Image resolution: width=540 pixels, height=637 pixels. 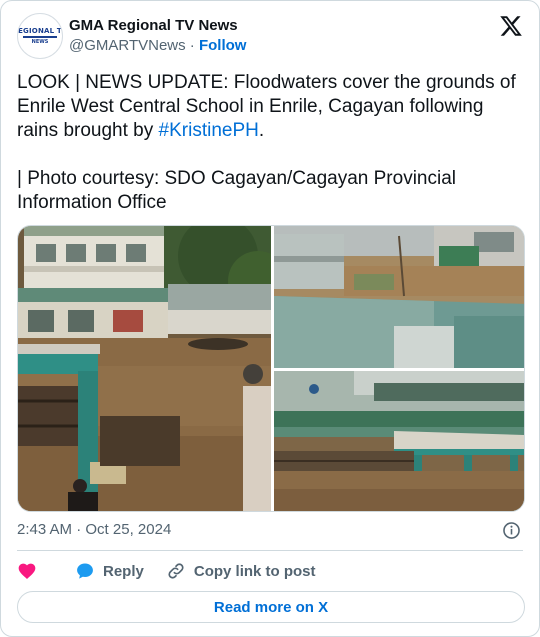 I want to click on copy-link-label: Copy link to post, so click(x=254, y=571).